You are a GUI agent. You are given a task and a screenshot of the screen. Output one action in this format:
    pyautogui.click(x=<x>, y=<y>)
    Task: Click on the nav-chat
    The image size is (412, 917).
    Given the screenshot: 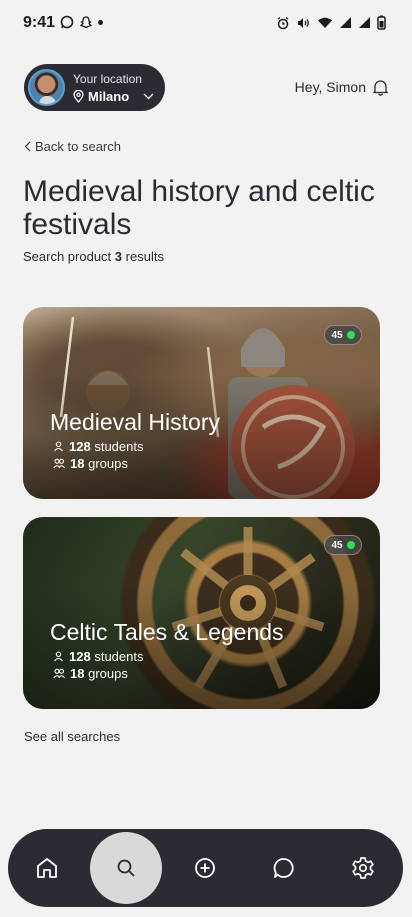 What is the action you would take?
    pyautogui.click(x=284, y=868)
    